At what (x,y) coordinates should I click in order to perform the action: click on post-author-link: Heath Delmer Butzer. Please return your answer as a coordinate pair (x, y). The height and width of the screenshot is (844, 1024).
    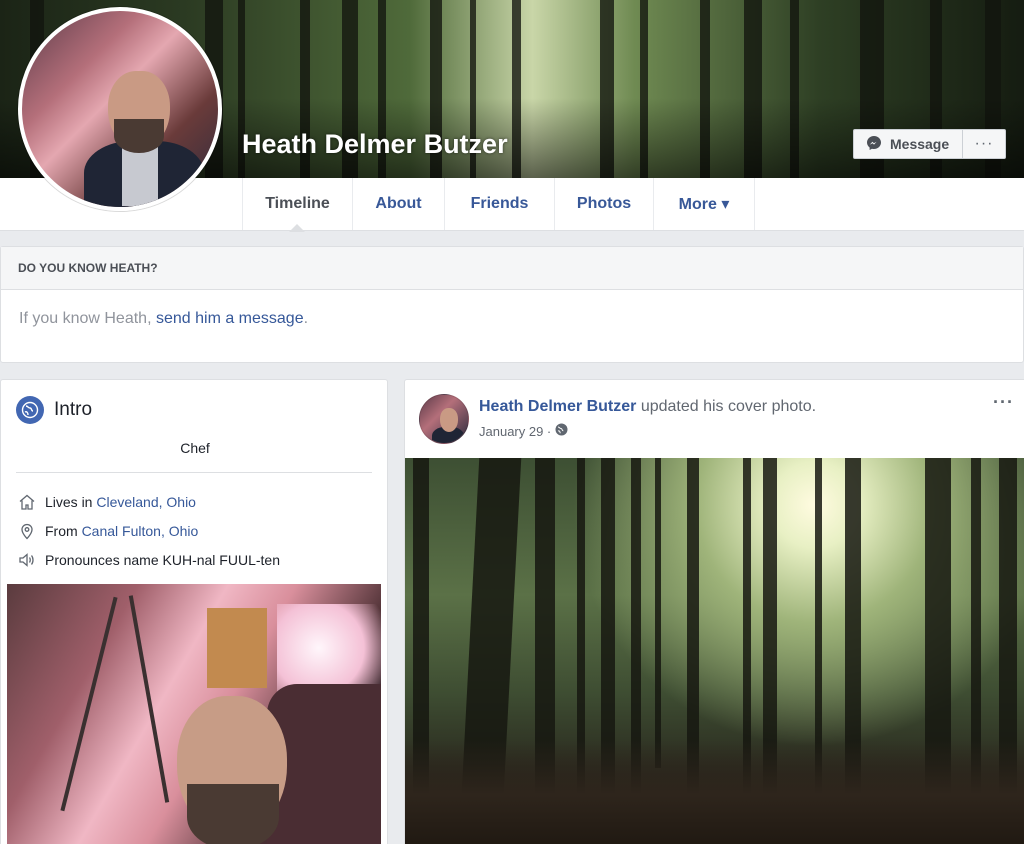
    Looking at the image, I should click on (557, 406).